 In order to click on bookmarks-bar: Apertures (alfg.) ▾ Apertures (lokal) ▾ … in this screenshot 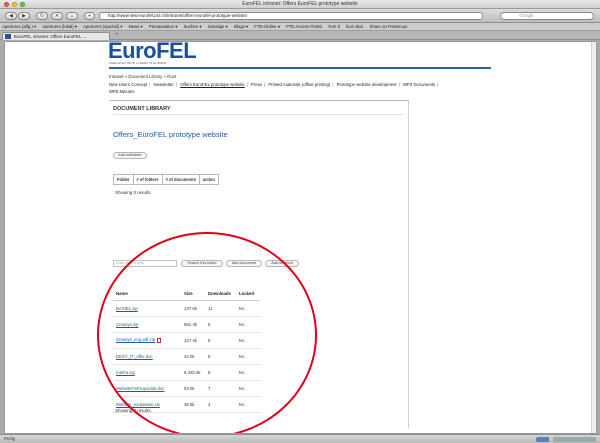, I will do `click(300, 27)`.